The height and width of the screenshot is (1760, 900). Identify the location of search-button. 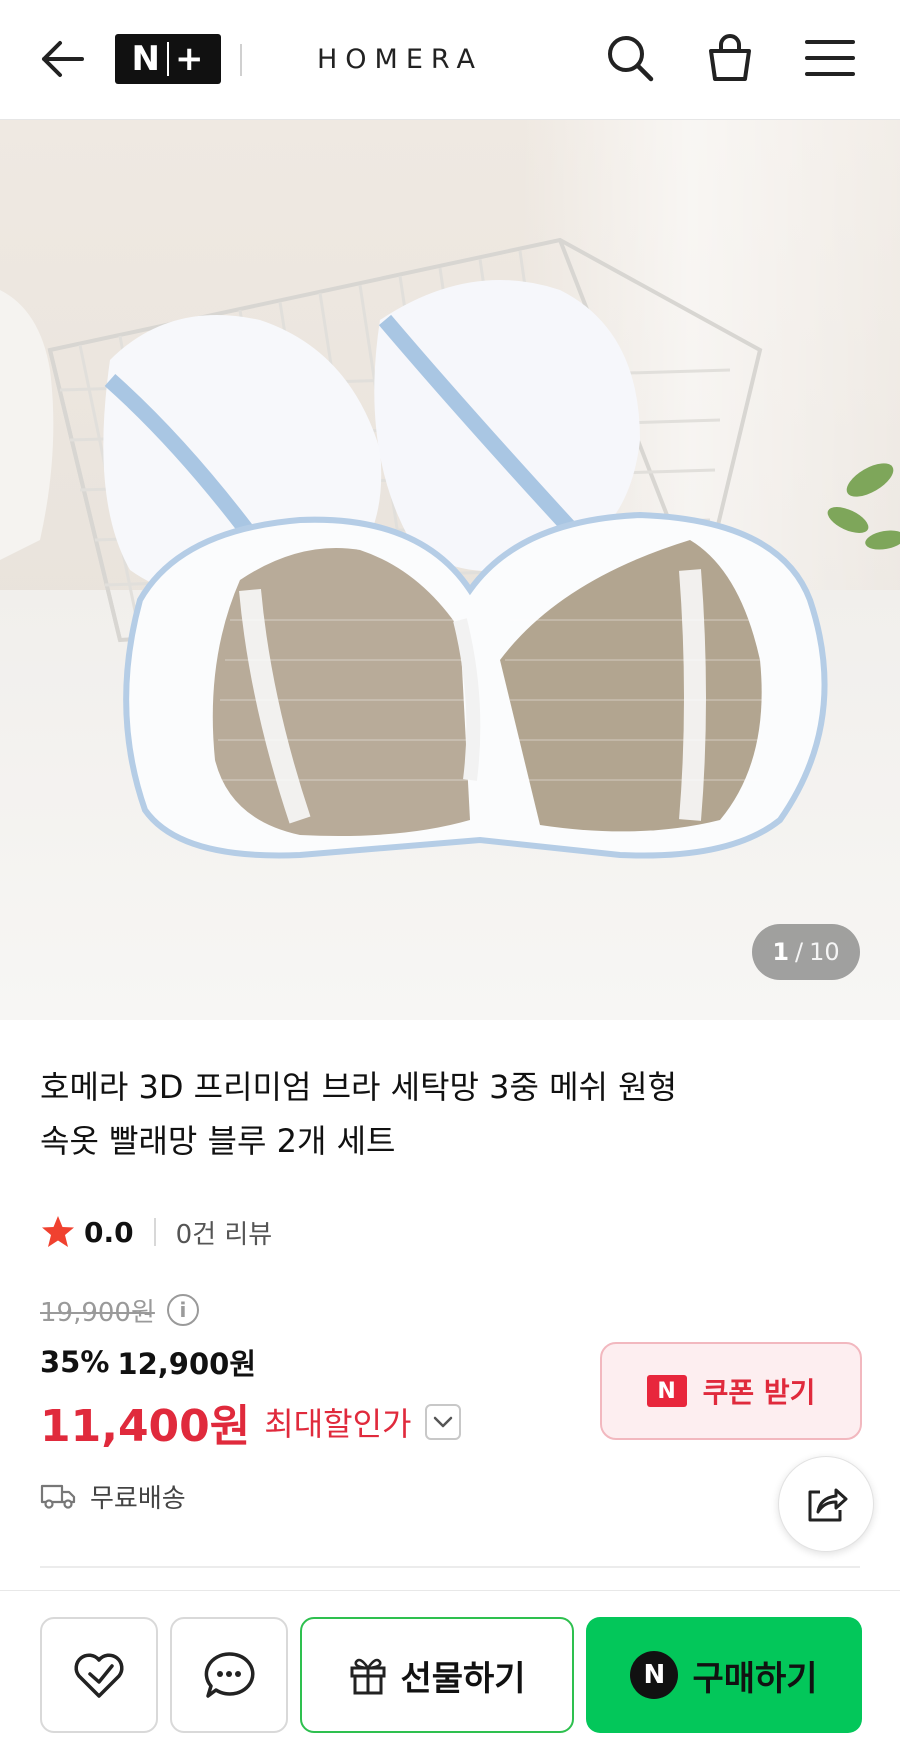
(630, 58).